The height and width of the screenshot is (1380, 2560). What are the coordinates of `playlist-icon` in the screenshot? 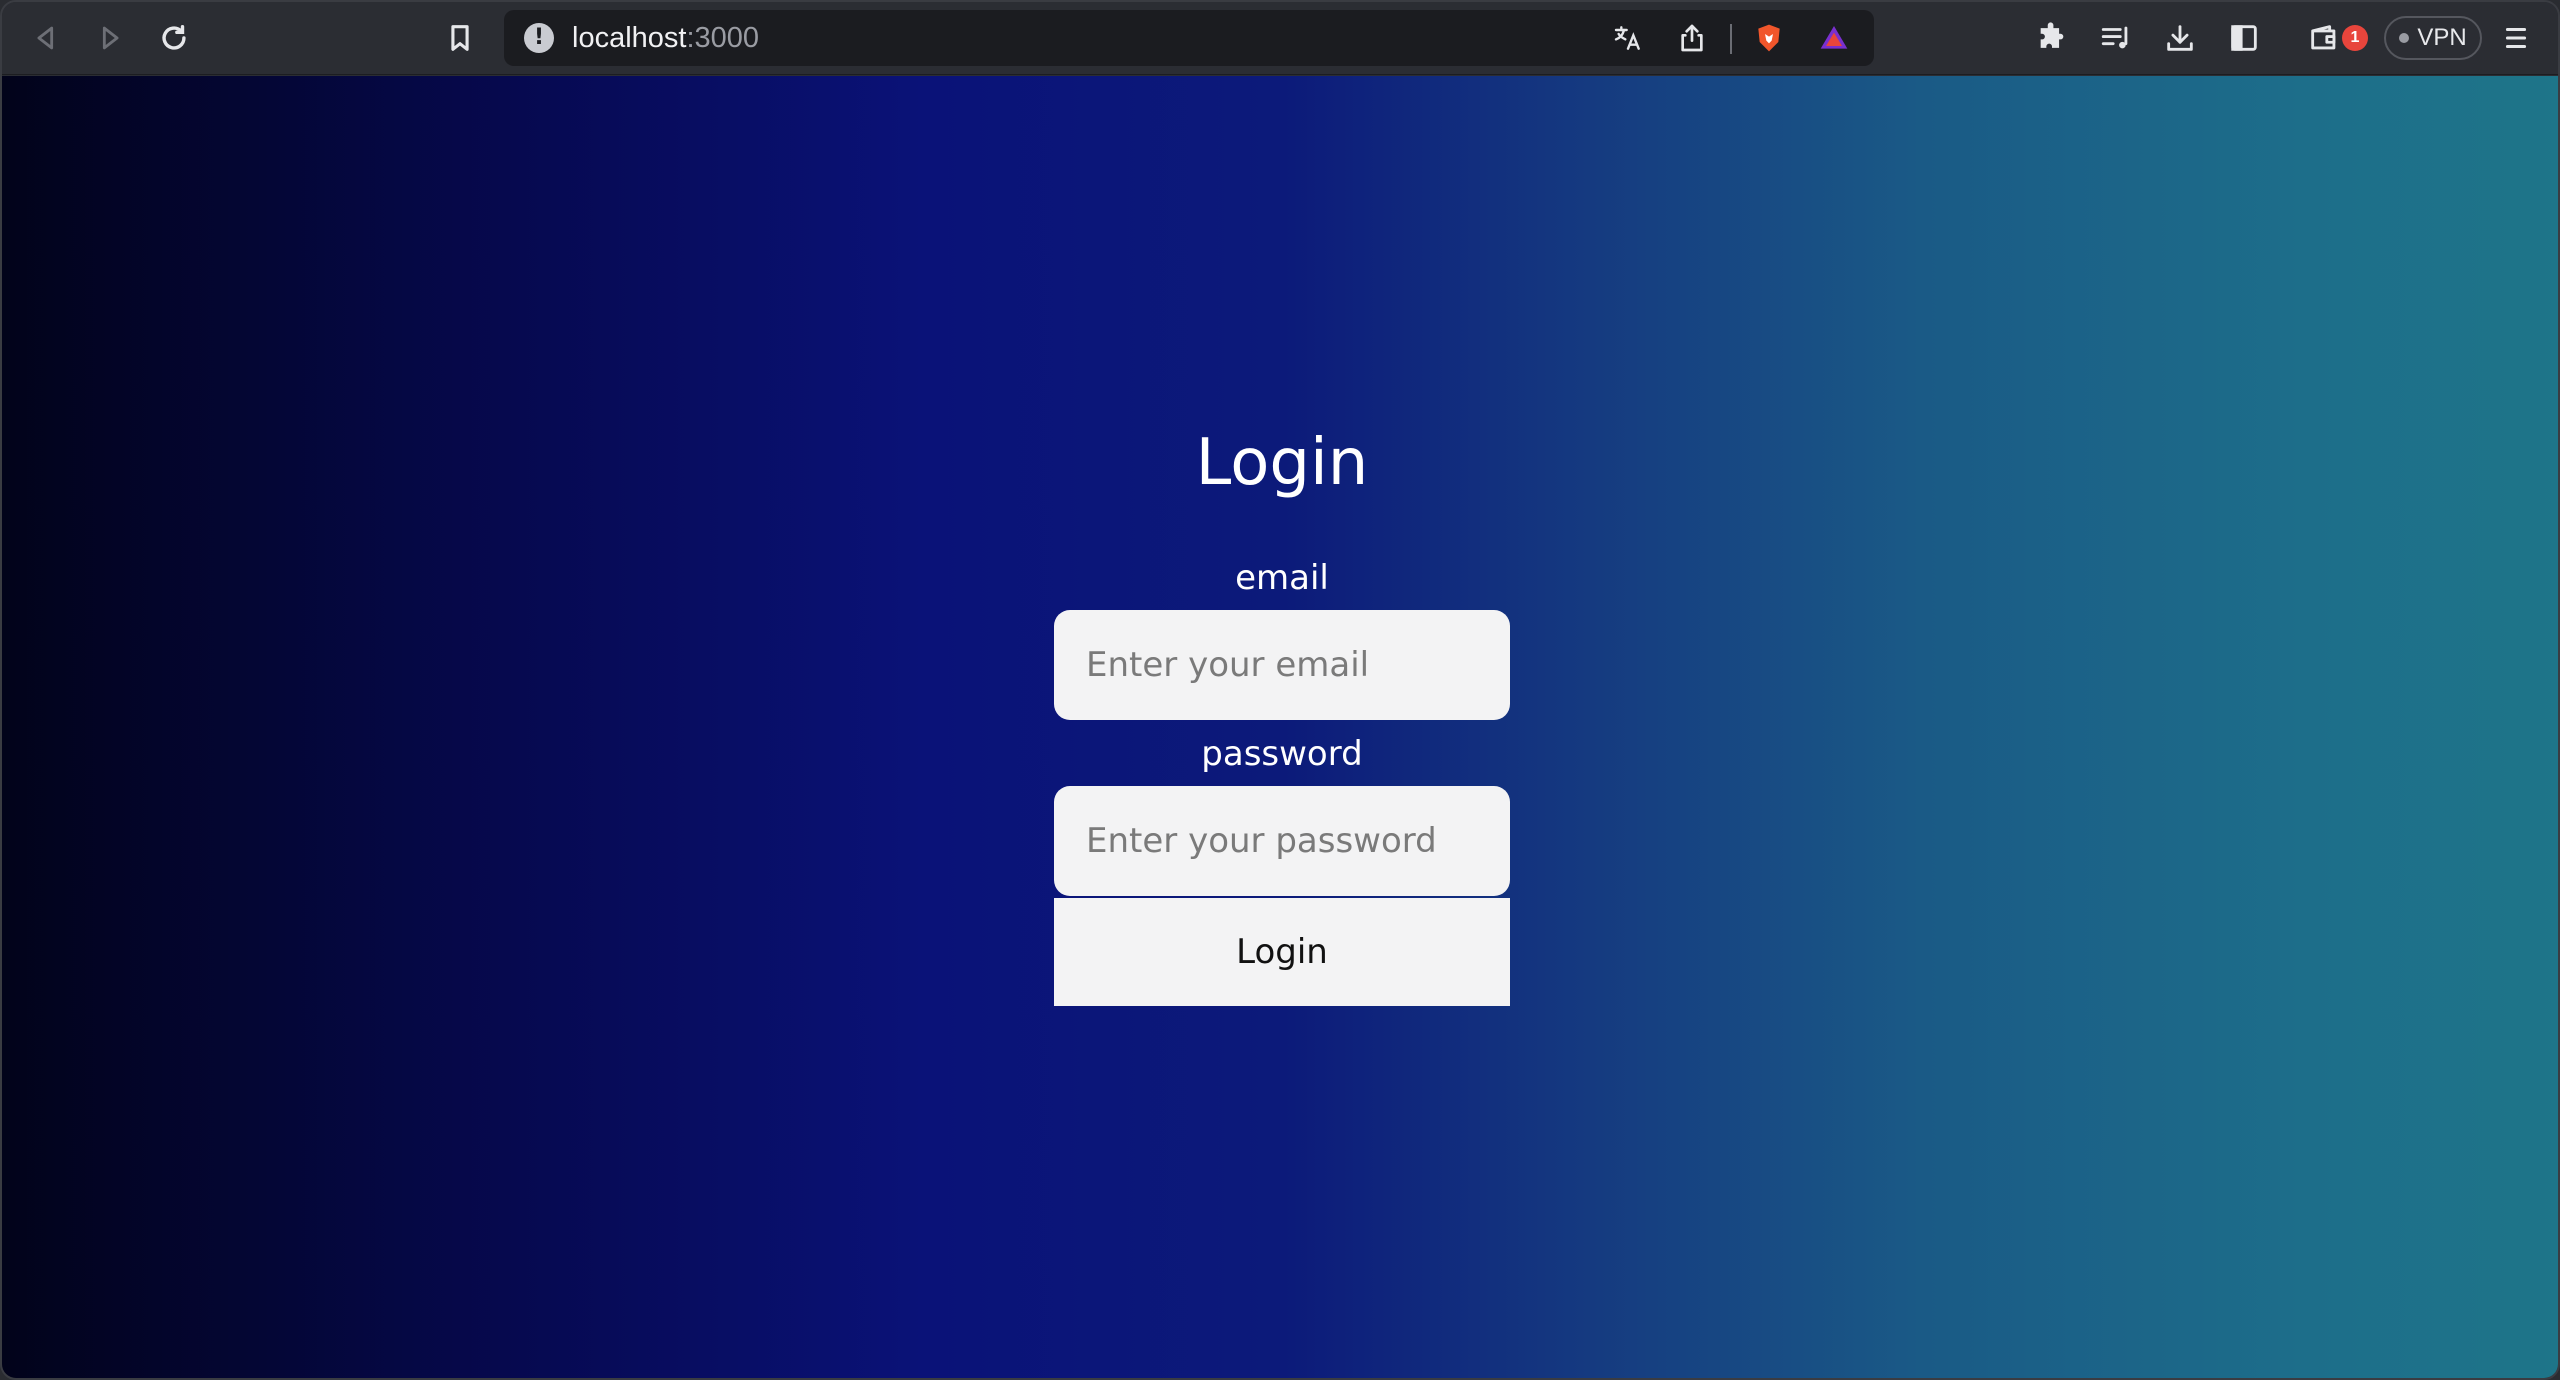 It's located at (2116, 38).